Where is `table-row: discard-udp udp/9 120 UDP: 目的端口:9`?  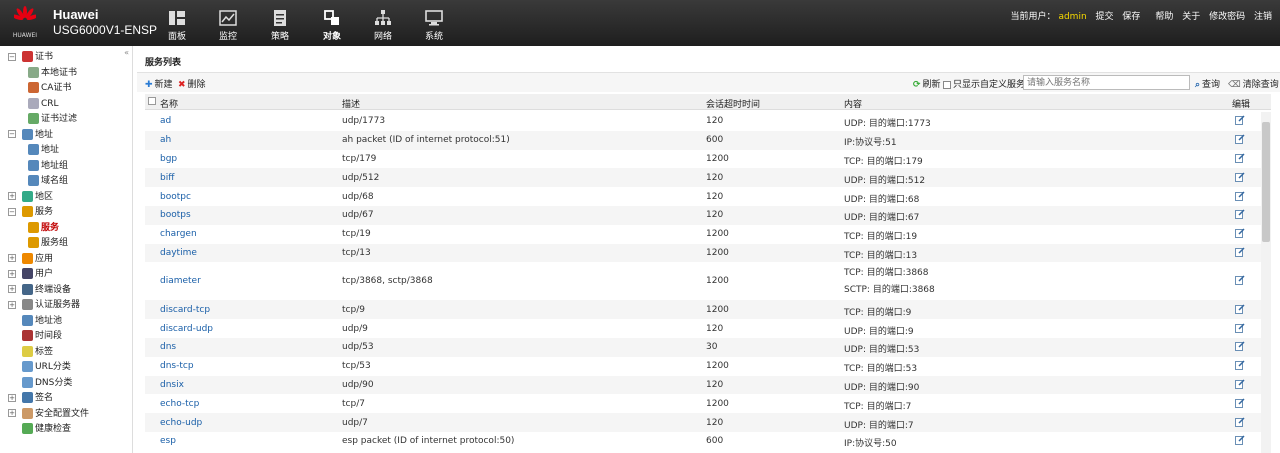 table-row: discard-udp udp/9 120 UDP: 目的端口:9 is located at coordinates (703, 328).